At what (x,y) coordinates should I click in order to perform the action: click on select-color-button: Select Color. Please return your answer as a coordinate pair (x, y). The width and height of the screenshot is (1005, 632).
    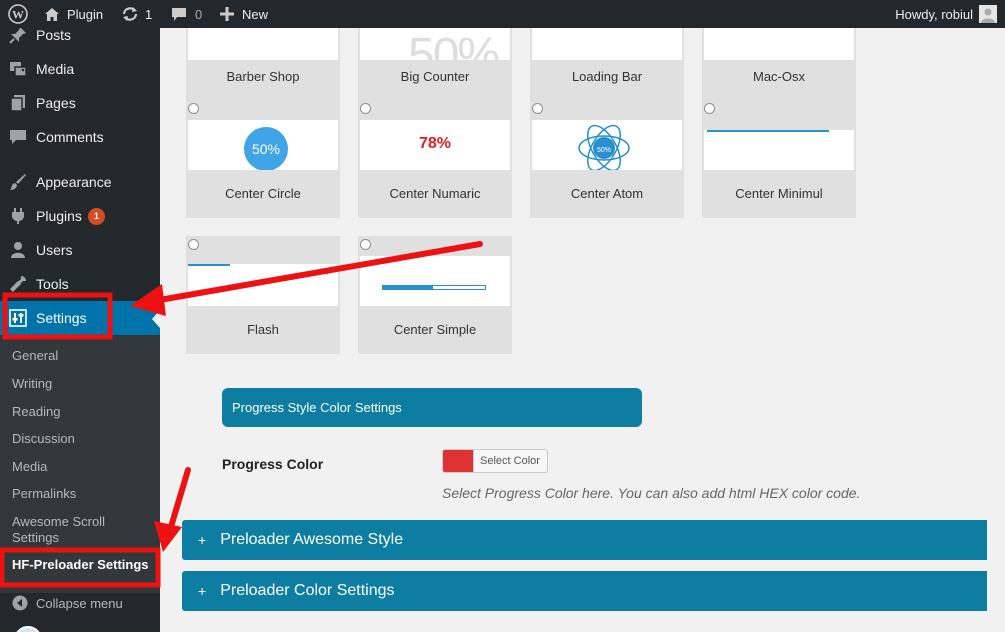
    Looking at the image, I should click on (495, 461).